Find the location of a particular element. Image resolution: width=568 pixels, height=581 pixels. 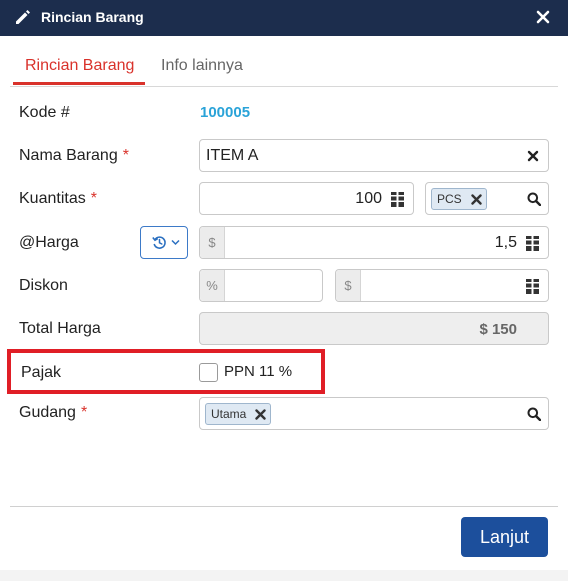

harga-input: $ 1,5 is located at coordinates (374, 242).